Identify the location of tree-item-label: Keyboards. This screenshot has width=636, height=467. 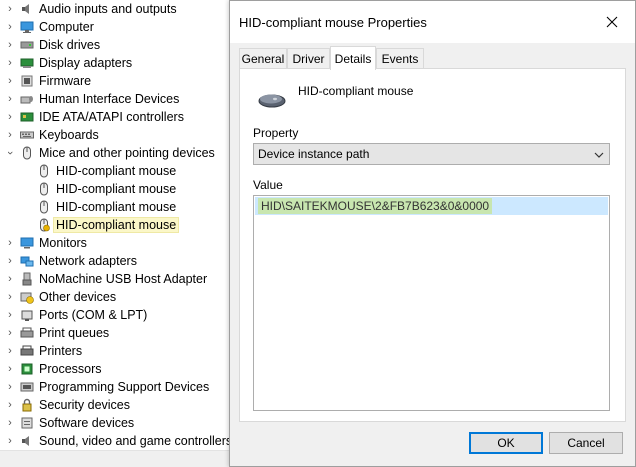
(69, 135).